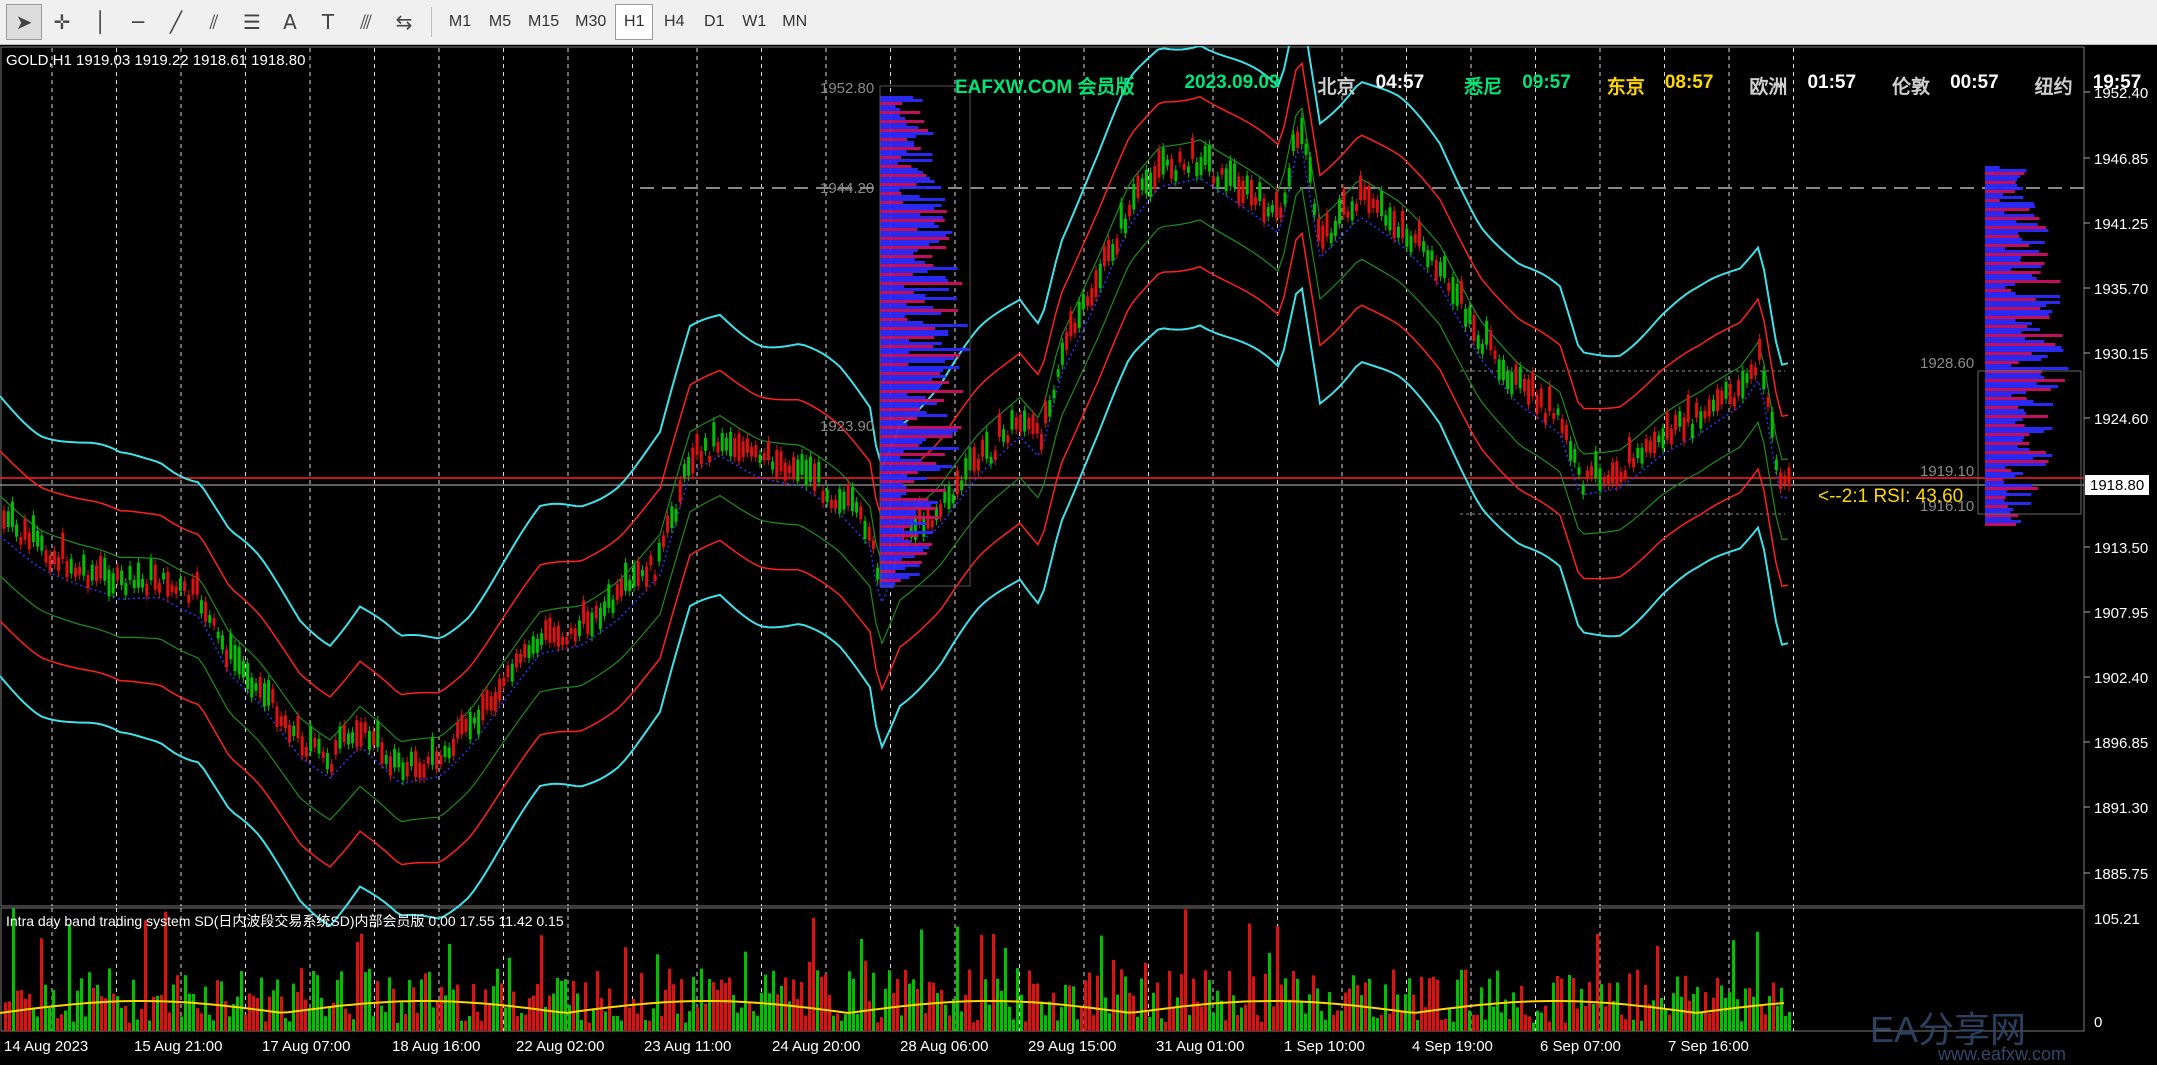 The width and height of the screenshot is (2157, 1065). I want to click on timeframe-mn: MN, so click(794, 22).